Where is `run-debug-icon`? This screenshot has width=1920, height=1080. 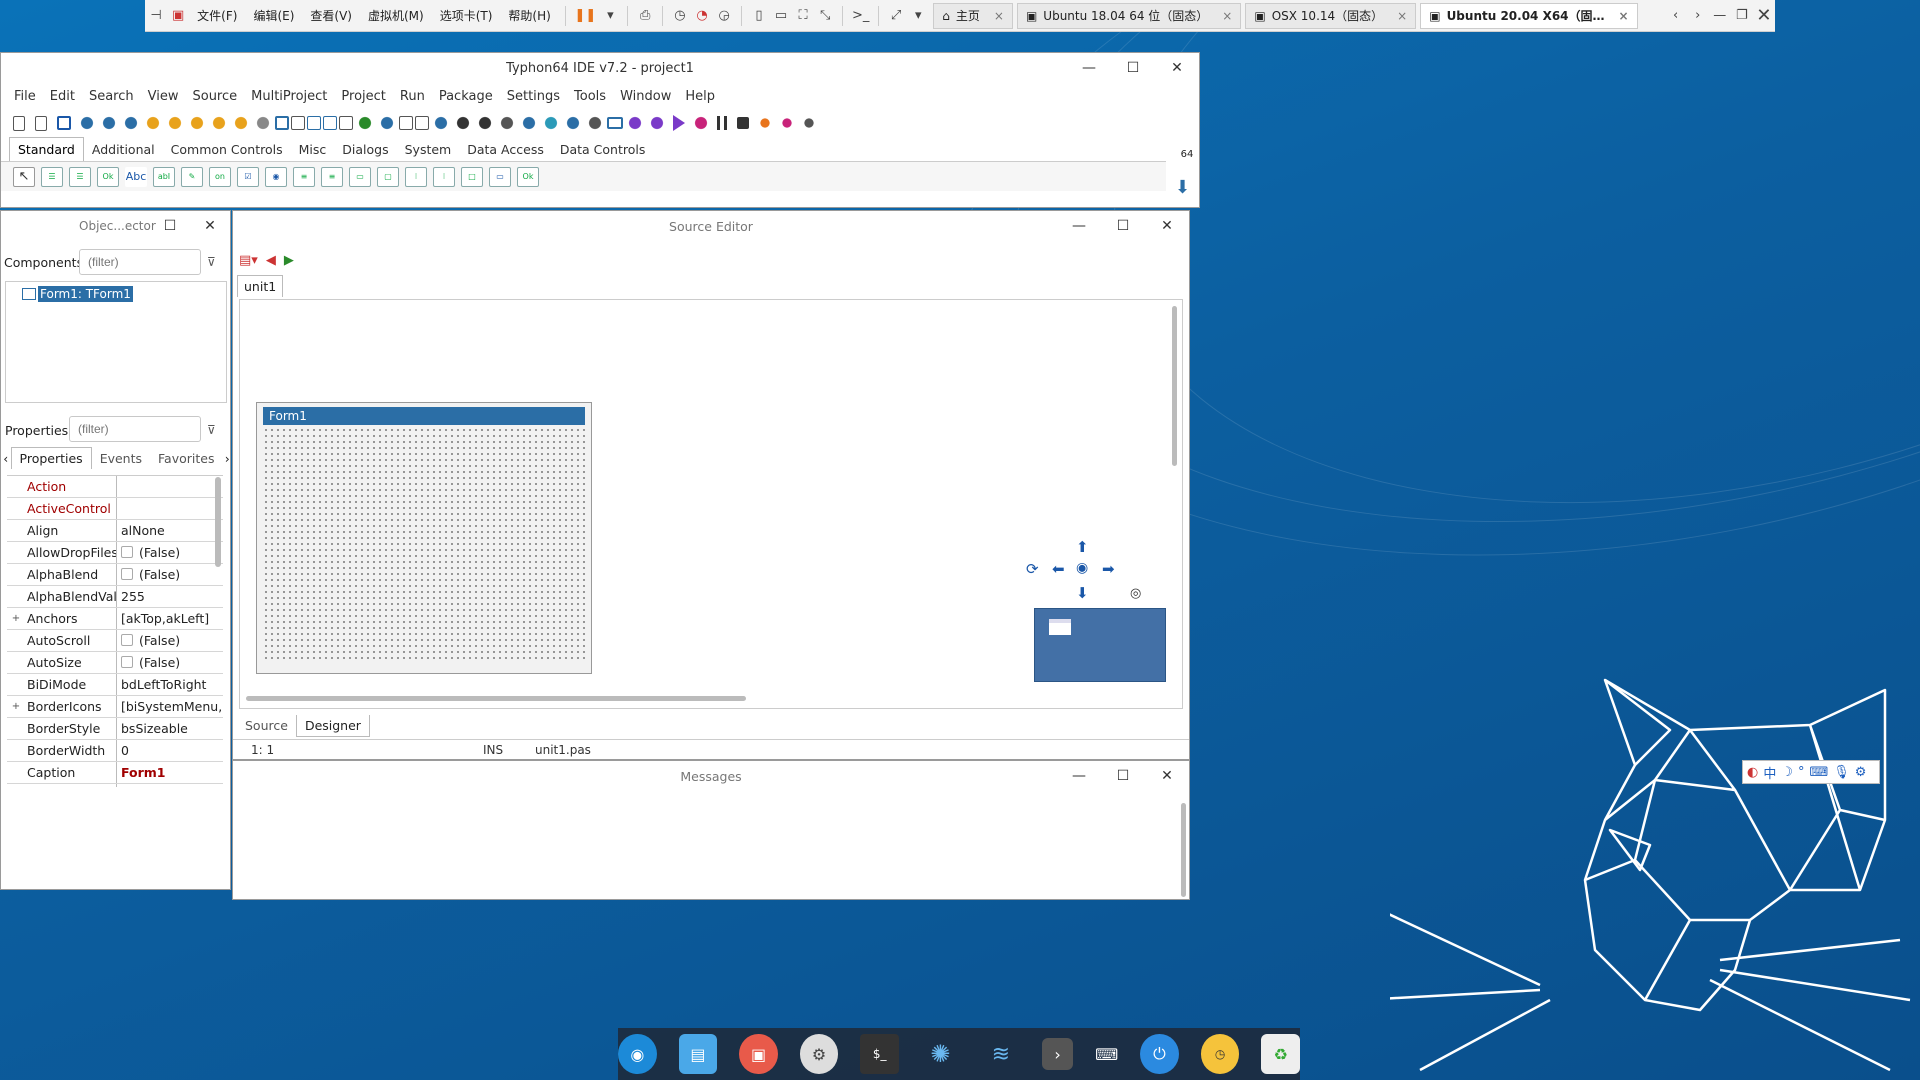 run-debug-icon is located at coordinates (701, 123).